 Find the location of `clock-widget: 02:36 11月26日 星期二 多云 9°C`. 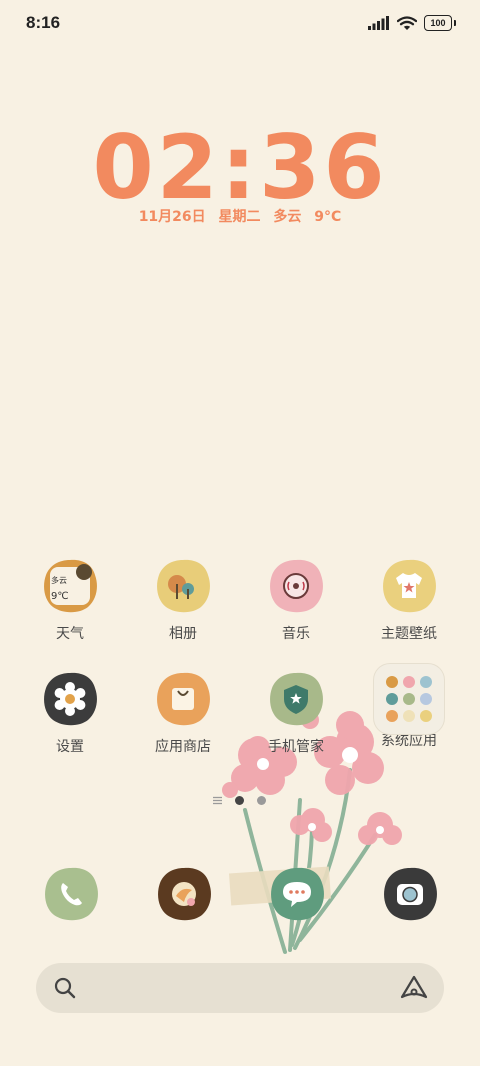

clock-widget: 02:36 11月26日 星期二 多云 9°C is located at coordinates (240, 174).